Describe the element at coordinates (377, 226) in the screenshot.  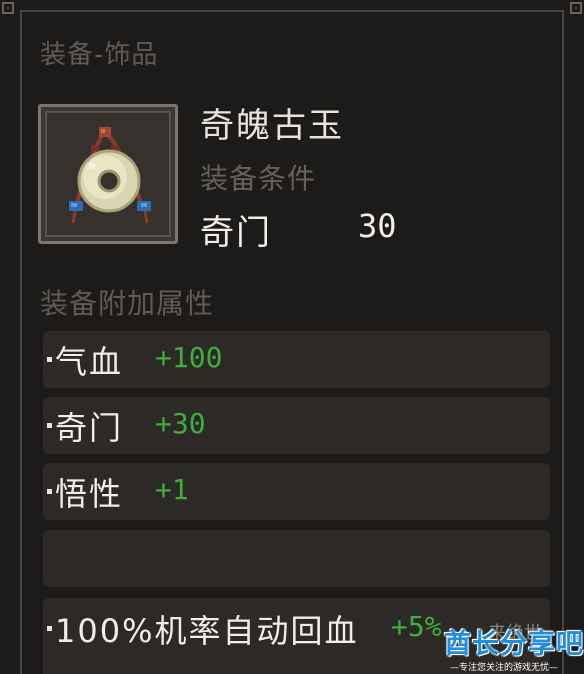
I see `requirement-value: 30` at that location.